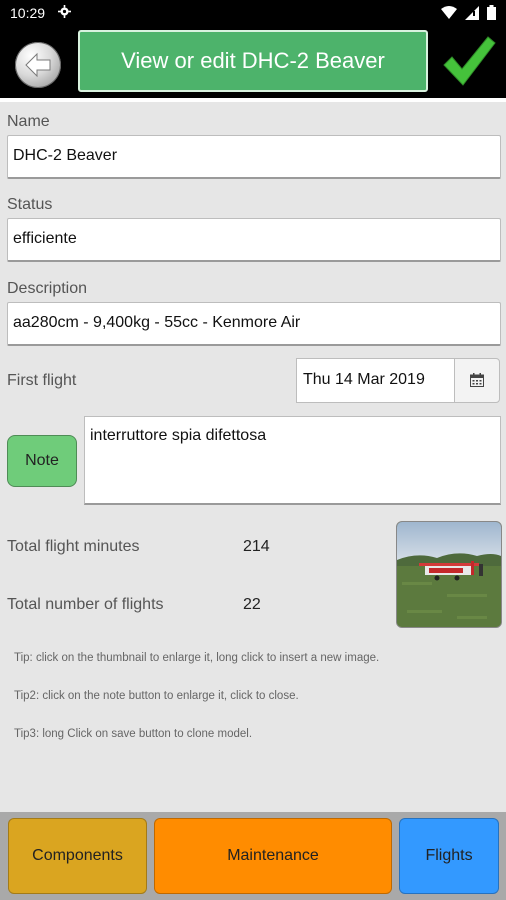 This screenshot has width=506, height=900. I want to click on total-minutes-label: Total flight minutes, so click(73, 546).